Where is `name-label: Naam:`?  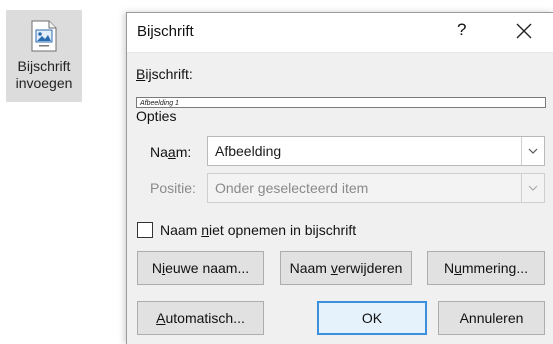 name-label: Naam: is located at coordinates (171, 152).